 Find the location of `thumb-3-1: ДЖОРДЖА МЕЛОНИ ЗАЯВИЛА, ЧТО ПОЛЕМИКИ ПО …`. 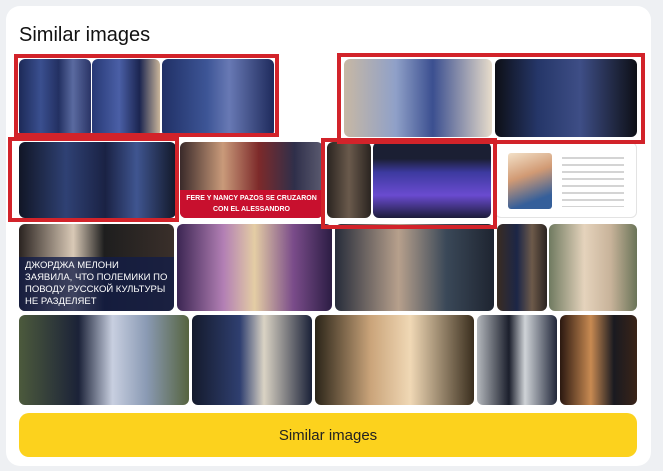

thumb-3-1: ДЖОРДЖА МЕЛОНИ ЗАЯВИЛА, ЧТО ПОЛЕМИКИ ПО … is located at coordinates (96, 267).